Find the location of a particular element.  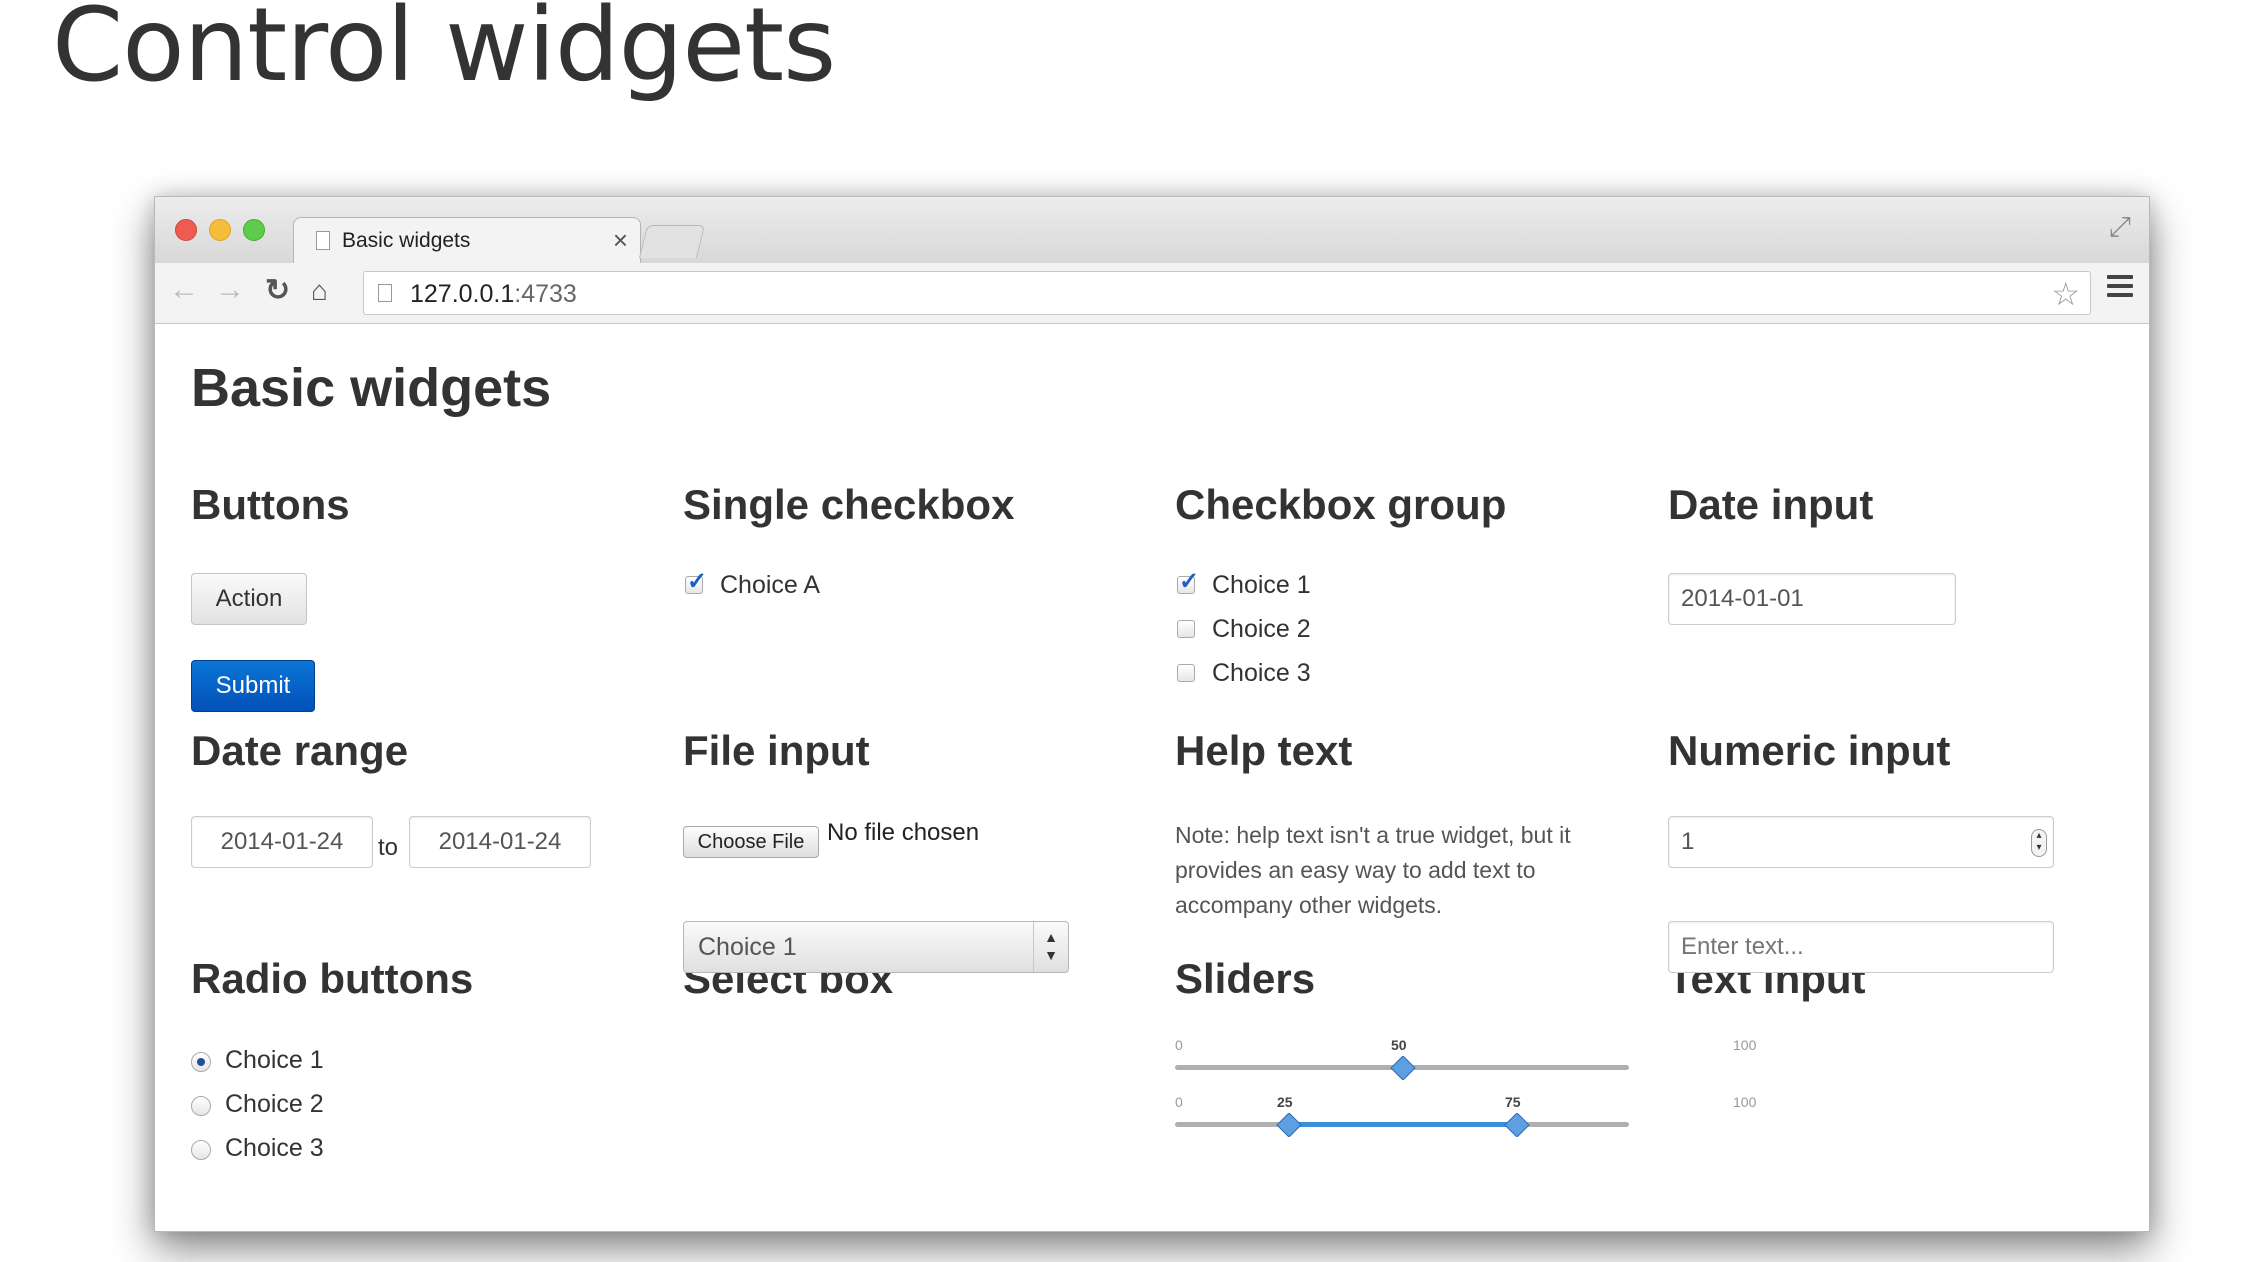

zoom-window-button is located at coordinates (254, 230).